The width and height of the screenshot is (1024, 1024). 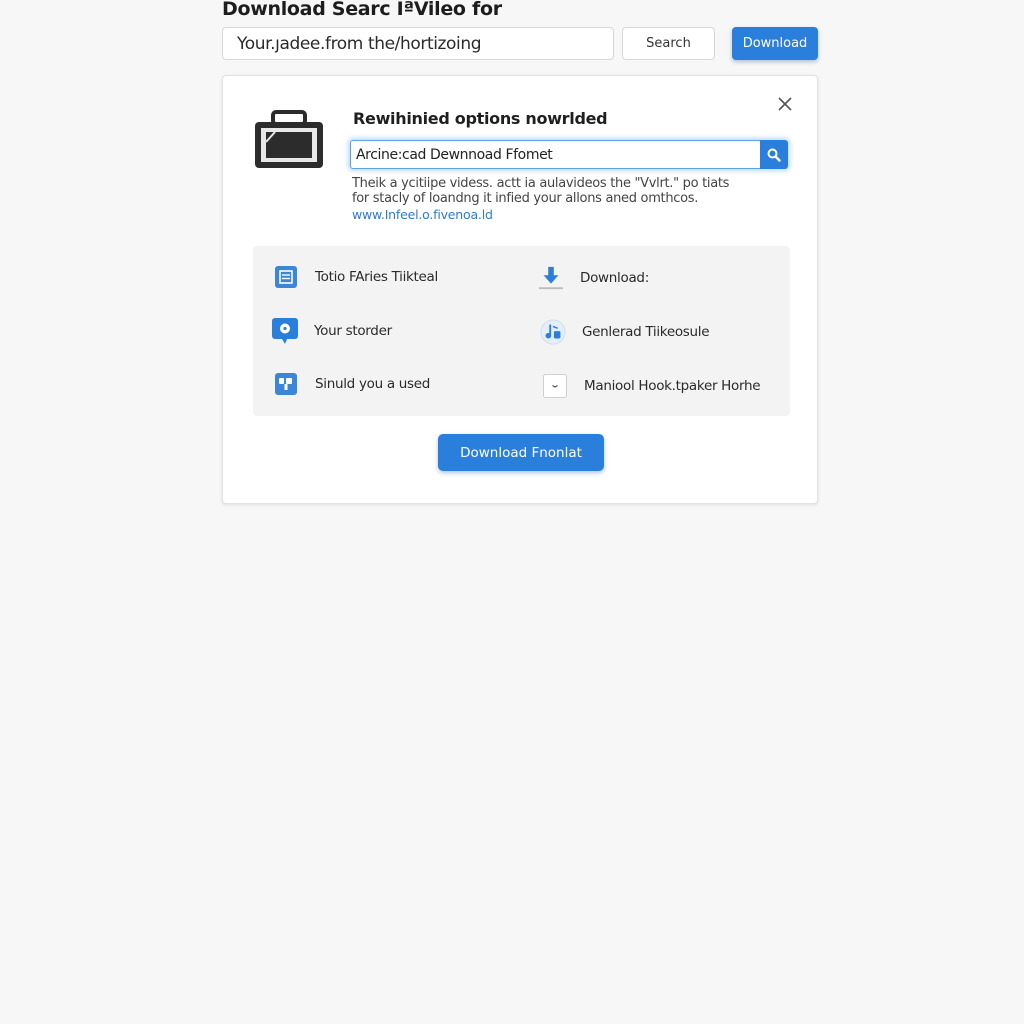 I want to click on option-item: Totio FAries Tiikteal, so click(x=355, y=277).